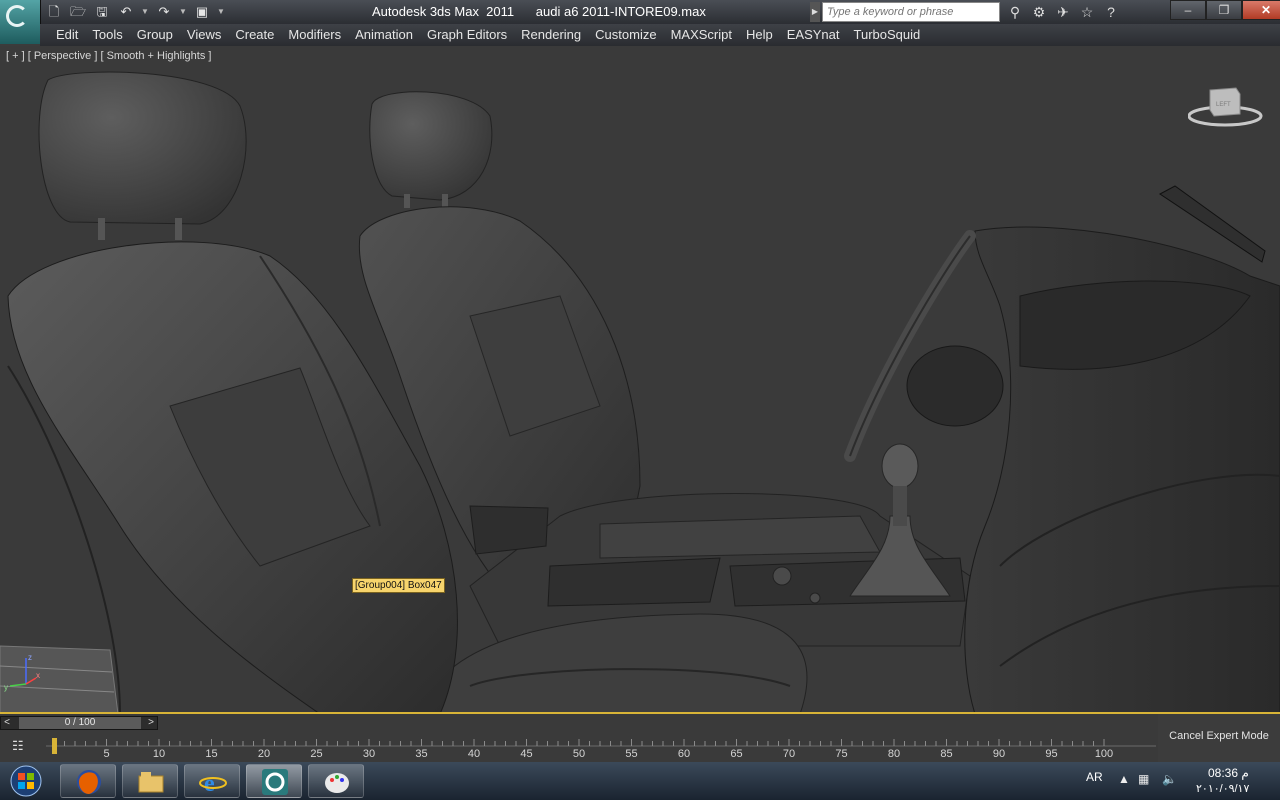 Image resolution: width=1280 pixels, height=800 pixels. I want to click on favorites-star-icon: ☆, so click(1087, 12).